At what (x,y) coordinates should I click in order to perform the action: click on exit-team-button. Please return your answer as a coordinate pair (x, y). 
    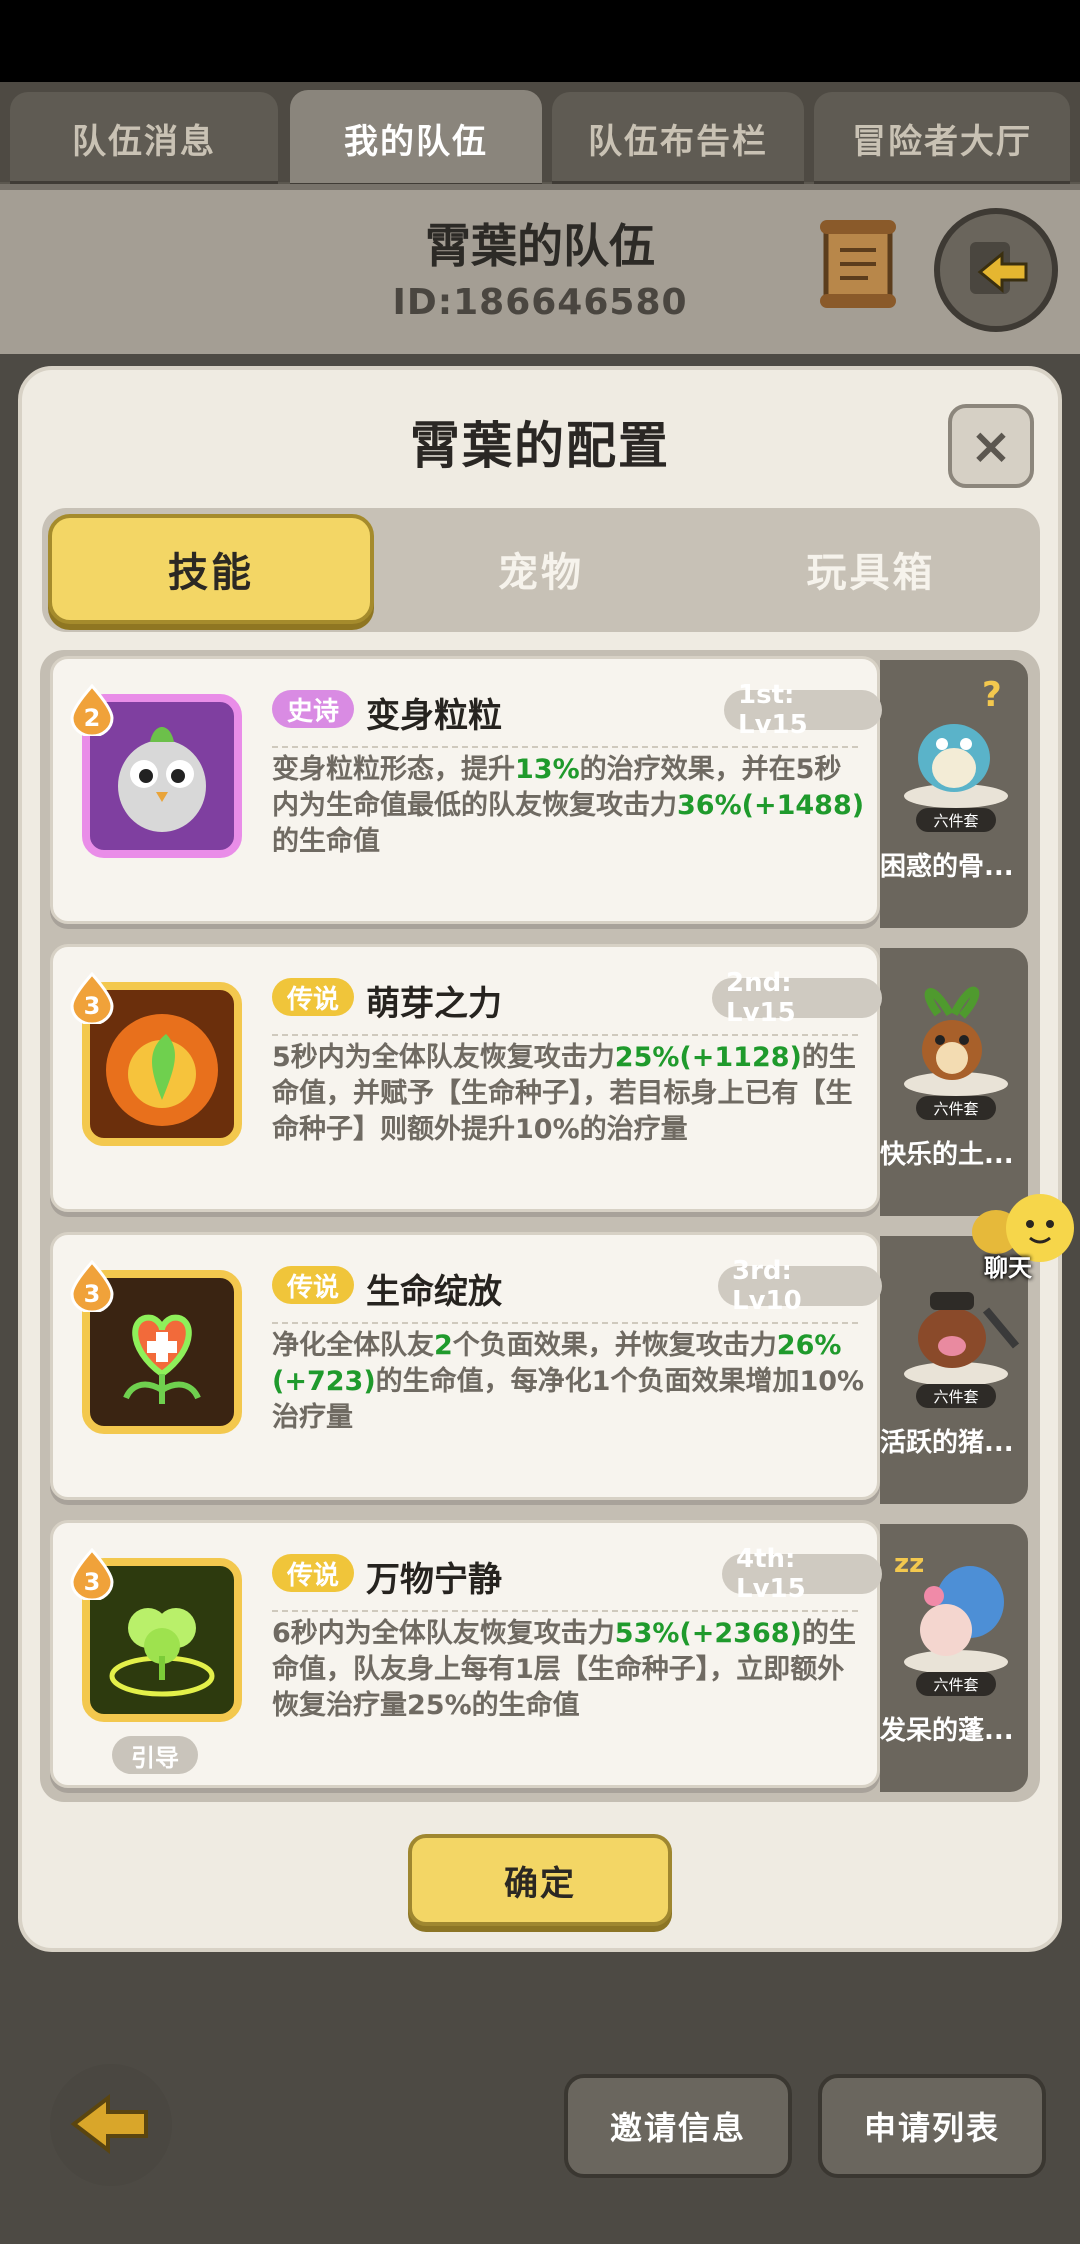
    Looking at the image, I should click on (996, 270).